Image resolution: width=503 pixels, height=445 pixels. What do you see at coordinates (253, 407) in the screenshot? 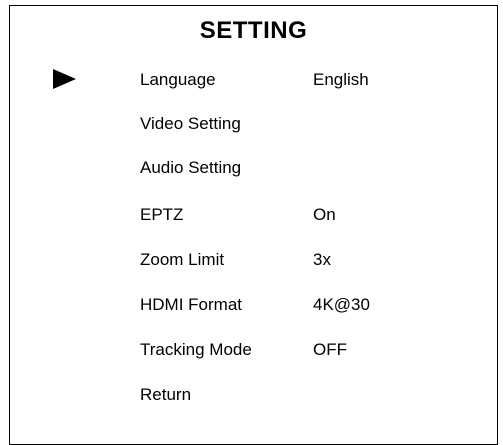
I see `menu-item-return: Return` at bounding box center [253, 407].